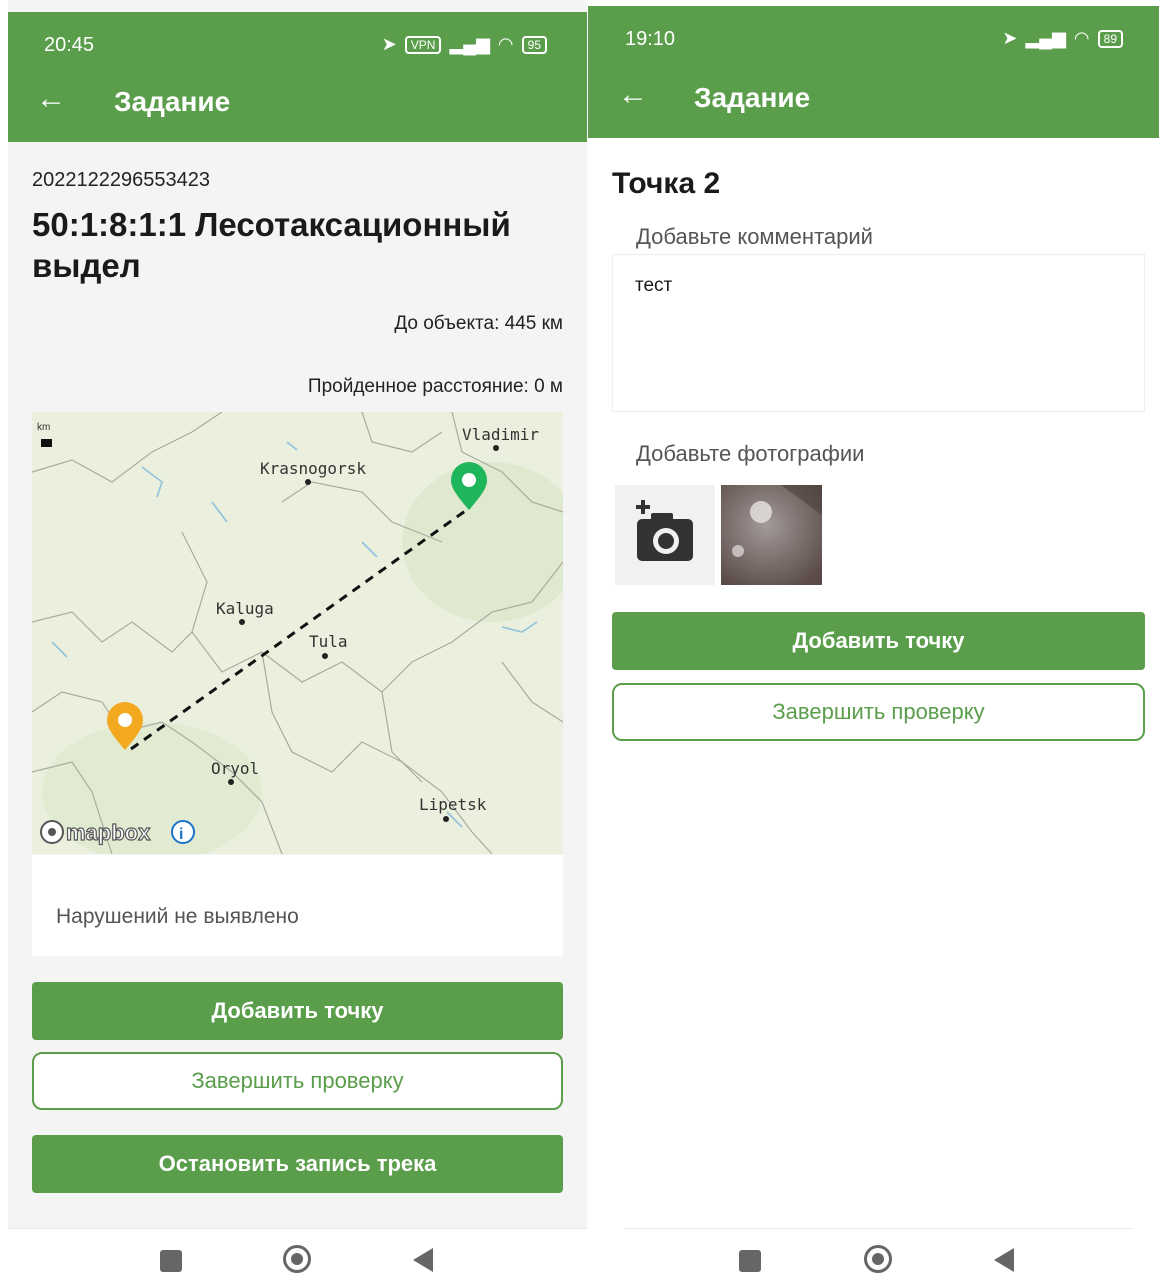 Image resolution: width=1159 pixels, height=1274 pixels. I want to click on add-photo-button, so click(665, 535).